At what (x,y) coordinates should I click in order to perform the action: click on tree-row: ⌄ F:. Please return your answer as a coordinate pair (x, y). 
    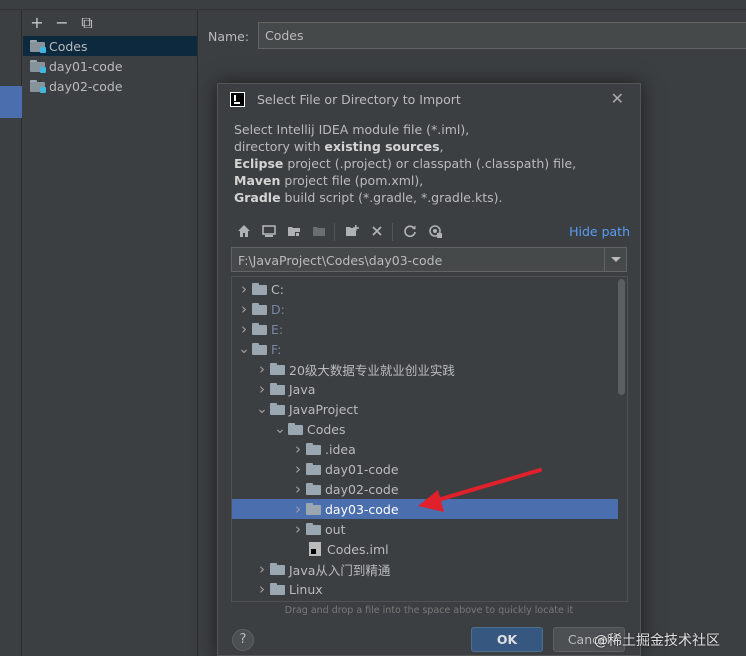
    Looking at the image, I should click on (425, 349).